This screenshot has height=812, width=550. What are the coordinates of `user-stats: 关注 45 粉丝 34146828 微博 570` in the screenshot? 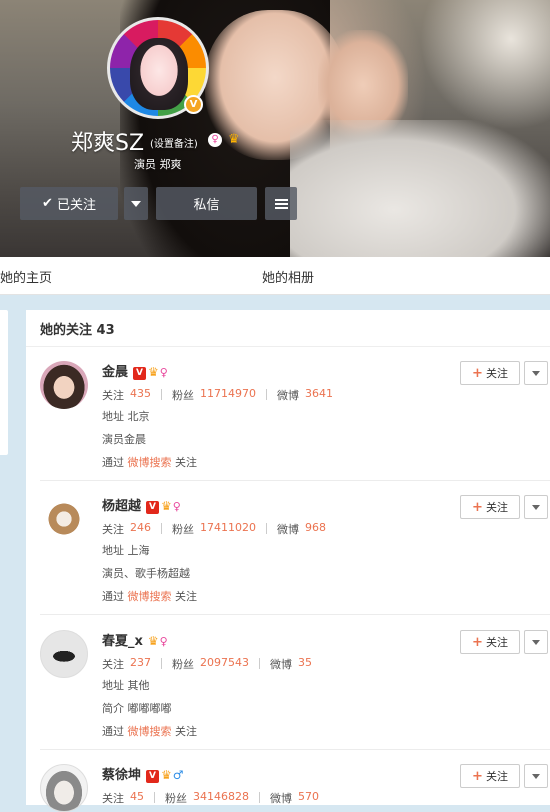 It's located at (210, 798).